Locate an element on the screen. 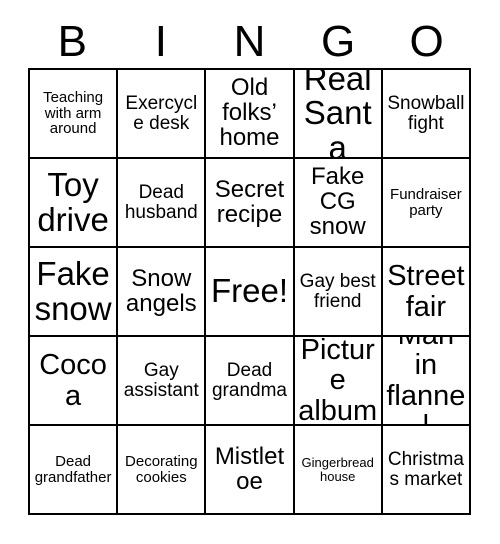  bingo-cell-label: Gay best friend is located at coordinates (337, 291).